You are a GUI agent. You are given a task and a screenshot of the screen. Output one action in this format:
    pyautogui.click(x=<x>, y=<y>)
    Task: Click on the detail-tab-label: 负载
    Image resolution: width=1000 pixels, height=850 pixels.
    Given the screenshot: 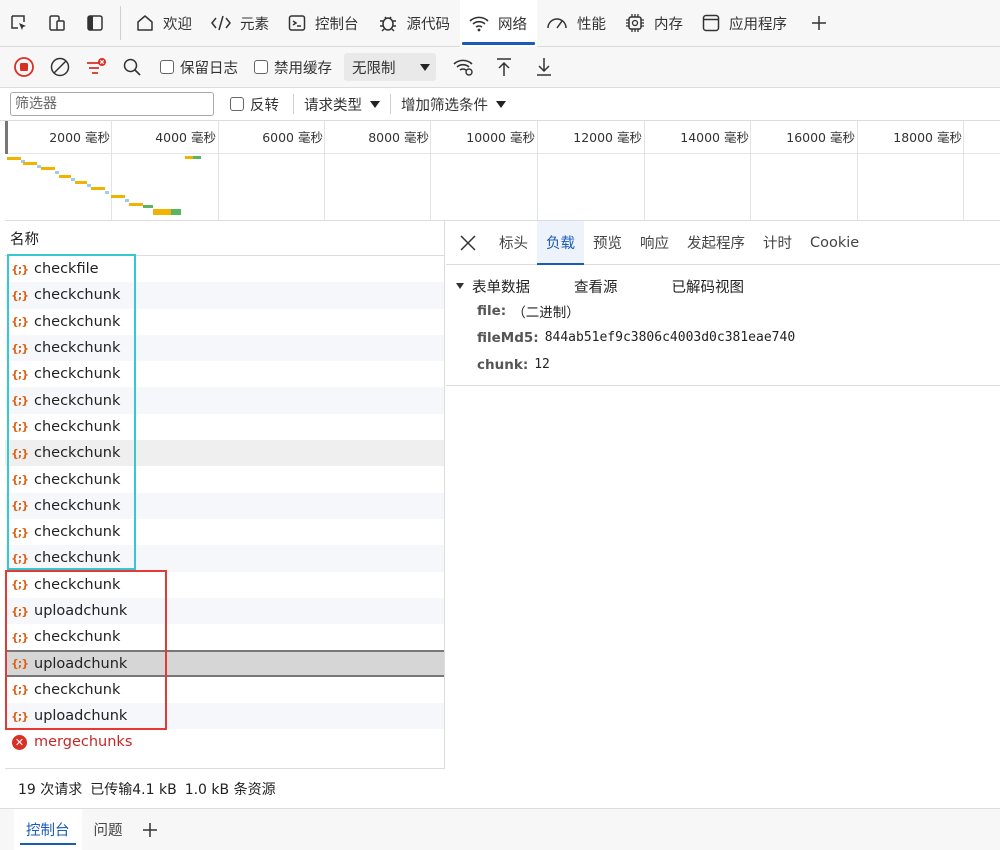 What is the action you would take?
    pyautogui.click(x=560, y=244)
    